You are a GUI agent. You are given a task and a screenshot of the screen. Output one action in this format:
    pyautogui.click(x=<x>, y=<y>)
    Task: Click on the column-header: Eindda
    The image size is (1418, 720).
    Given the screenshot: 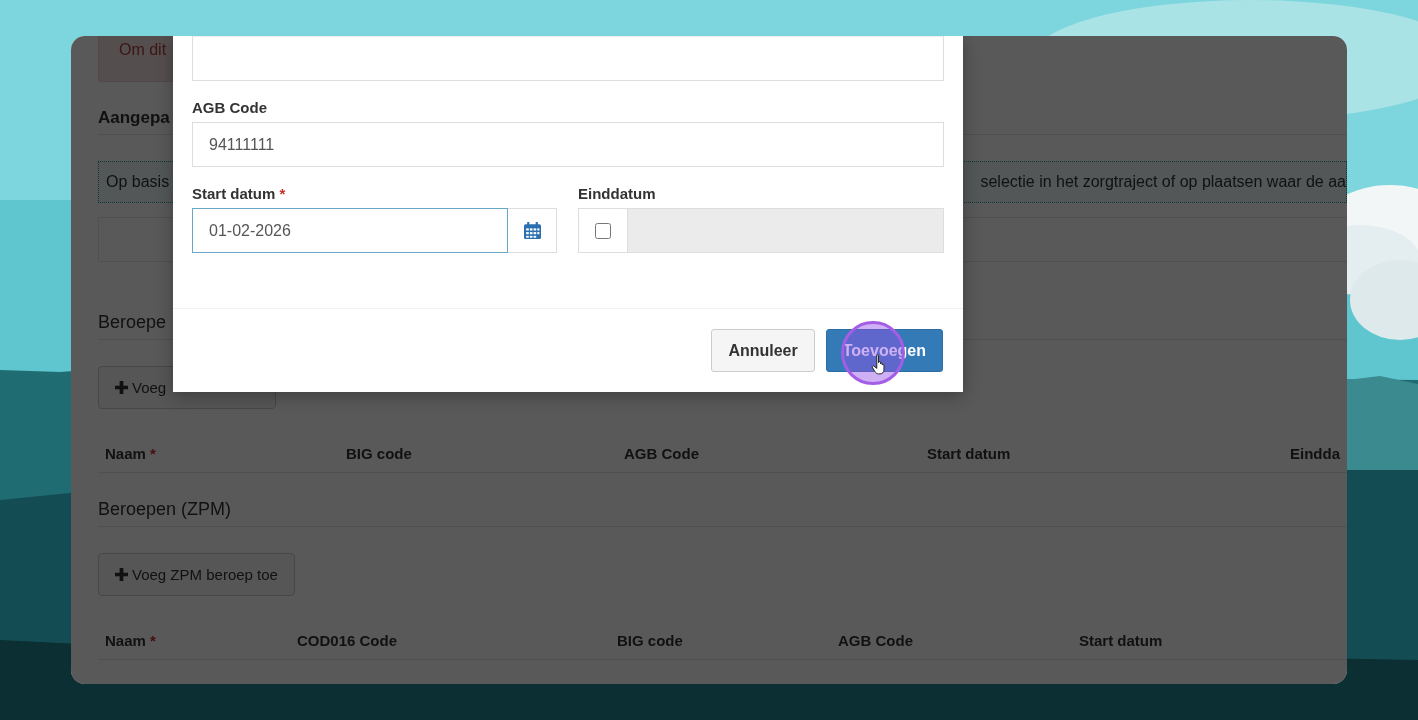 What is the action you would take?
    pyautogui.click(x=1315, y=453)
    